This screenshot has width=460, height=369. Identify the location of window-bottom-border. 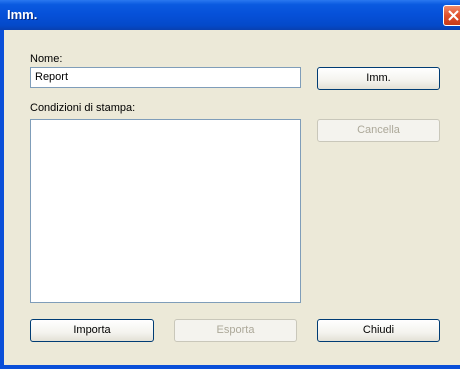
(230, 367).